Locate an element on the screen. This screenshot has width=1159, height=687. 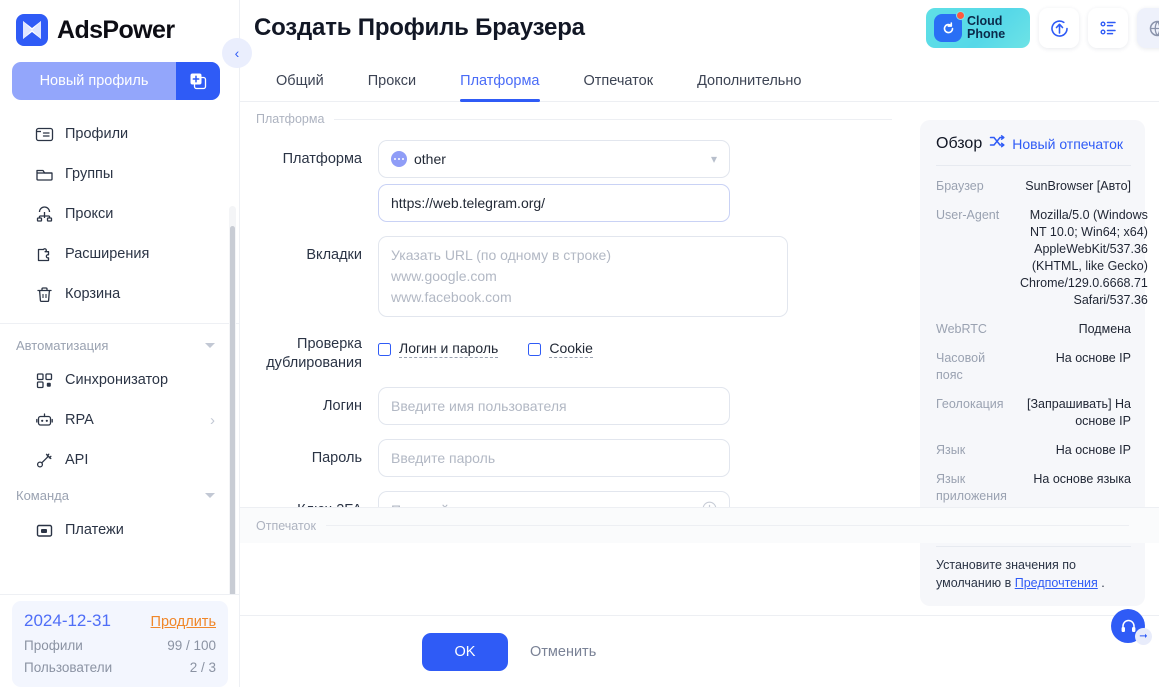
field-label-tabs: Вкладки is located at coordinates (334, 255).